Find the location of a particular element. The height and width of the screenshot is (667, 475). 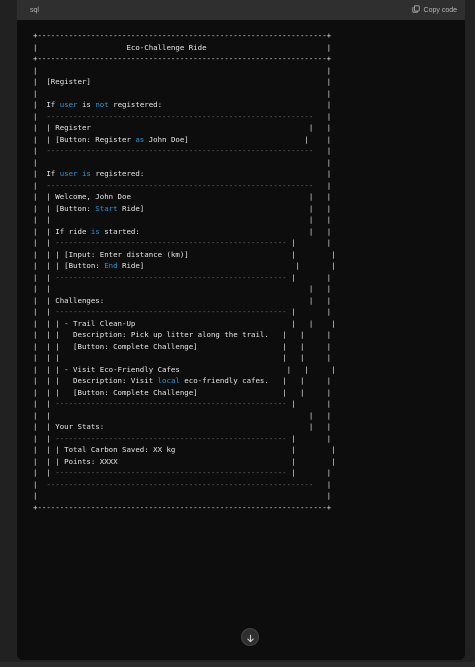

code-line: | | Welcome, John Doe | | is located at coordinates (182, 196).